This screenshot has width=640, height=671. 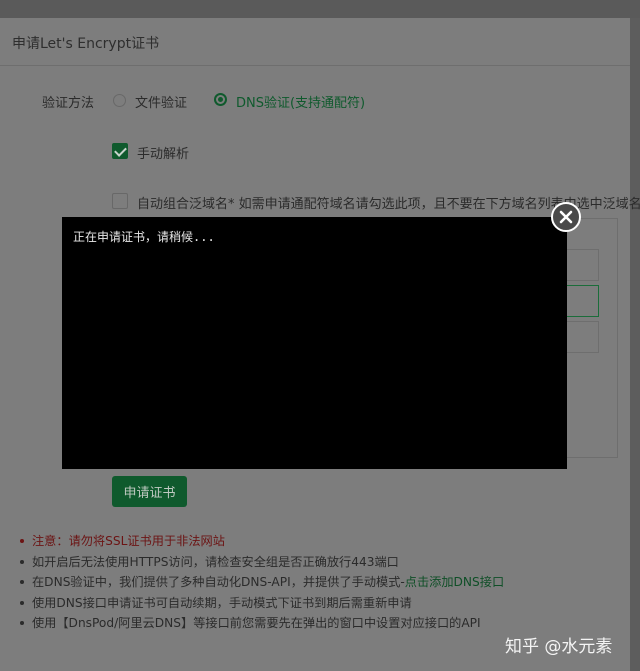 I want to click on list-item: 如开启后无法使用HTTPS访问，请检查安全组是否正确放行443端口, so click(x=320, y=562).